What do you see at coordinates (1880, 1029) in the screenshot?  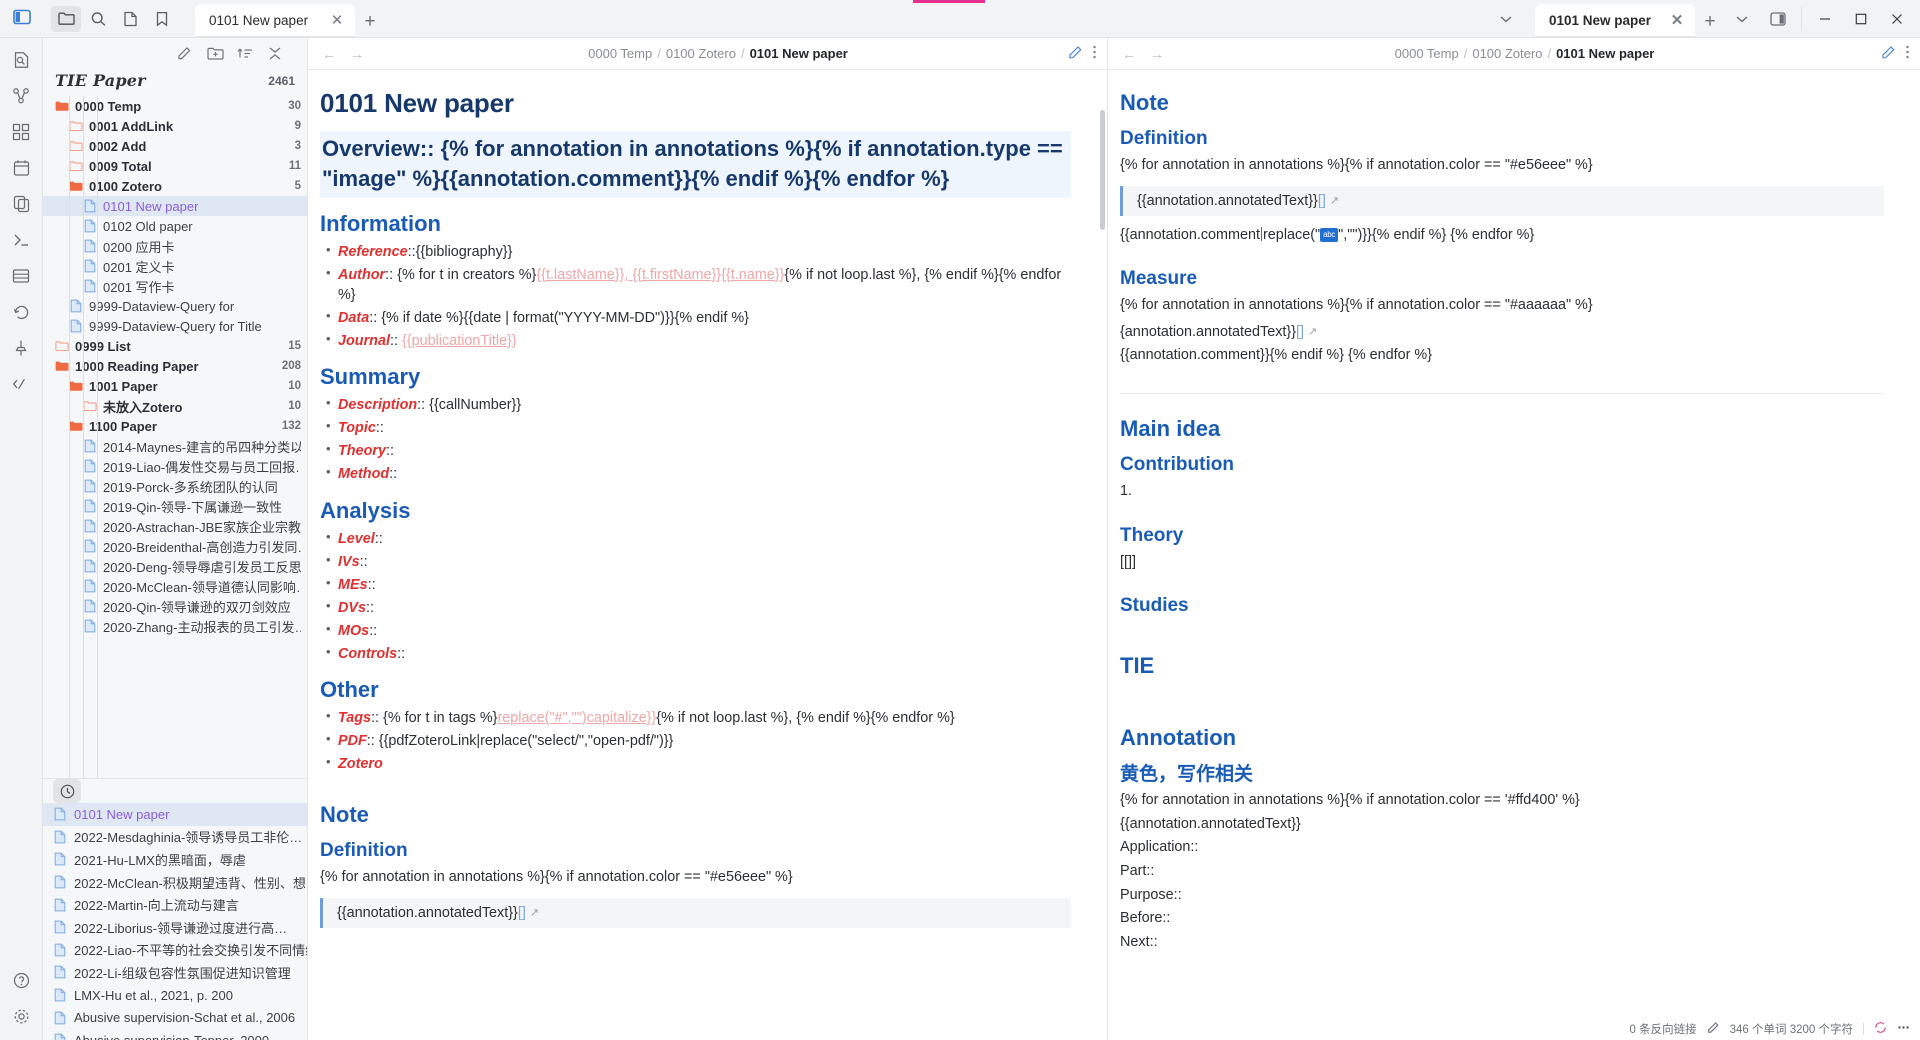 I see `sync-icon` at bounding box center [1880, 1029].